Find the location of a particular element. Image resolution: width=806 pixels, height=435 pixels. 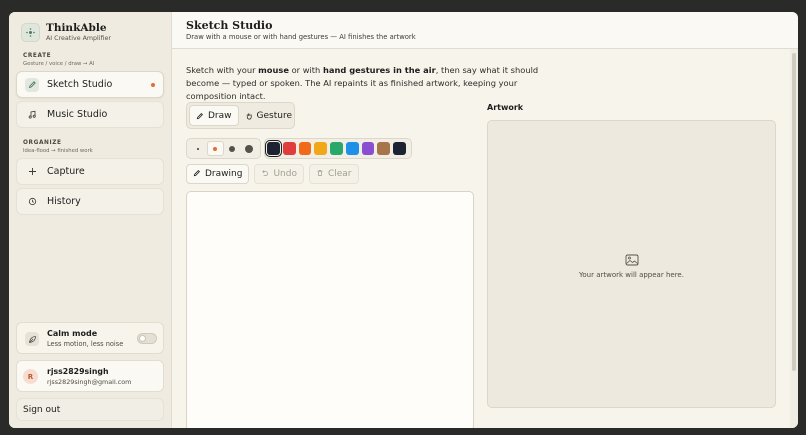

sidebar-item-music-studio: Music Studio is located at coordinates (90, 114).